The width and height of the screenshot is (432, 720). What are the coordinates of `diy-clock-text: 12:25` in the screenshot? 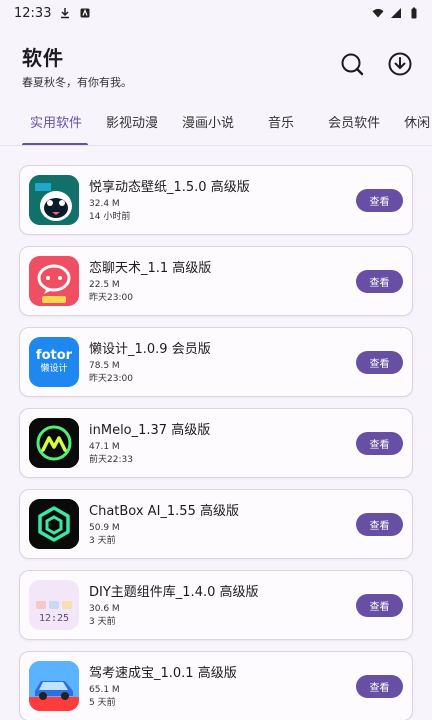 It's located at (54, 618).